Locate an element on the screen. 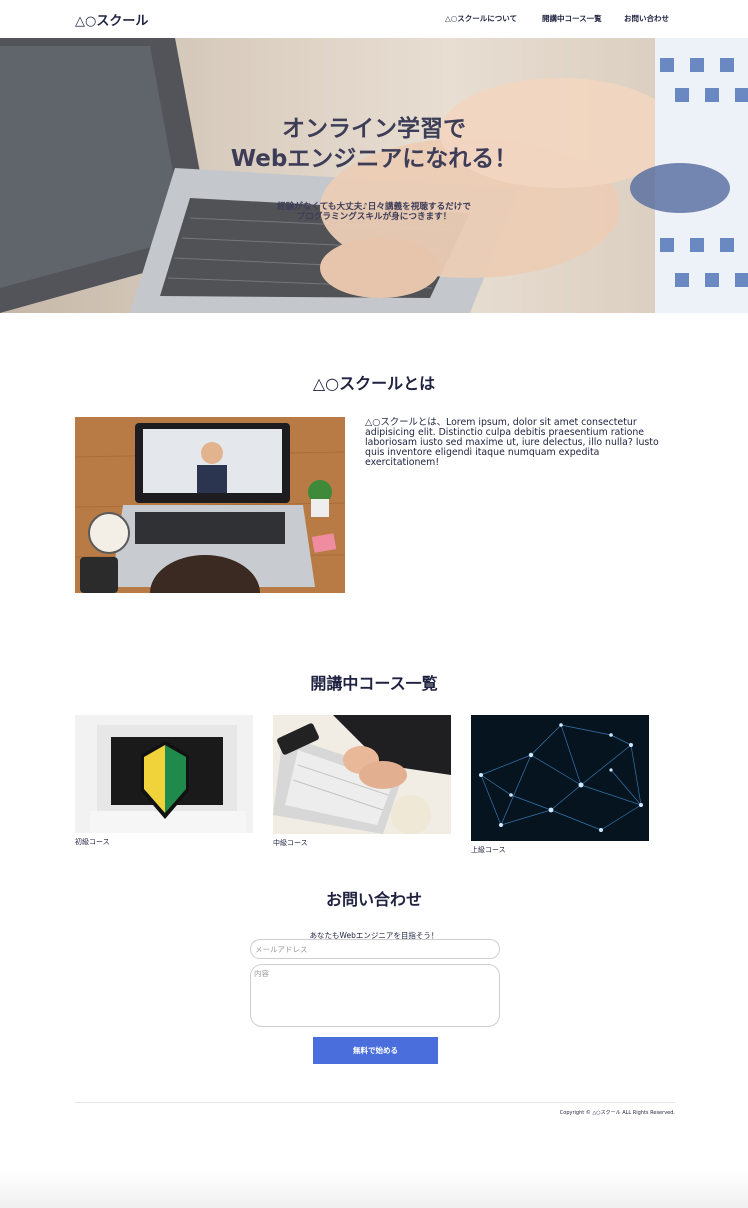 This screenshot has height=1208, width=748. course-card-beginner: 初級コース is located at coordinates (164, 781).